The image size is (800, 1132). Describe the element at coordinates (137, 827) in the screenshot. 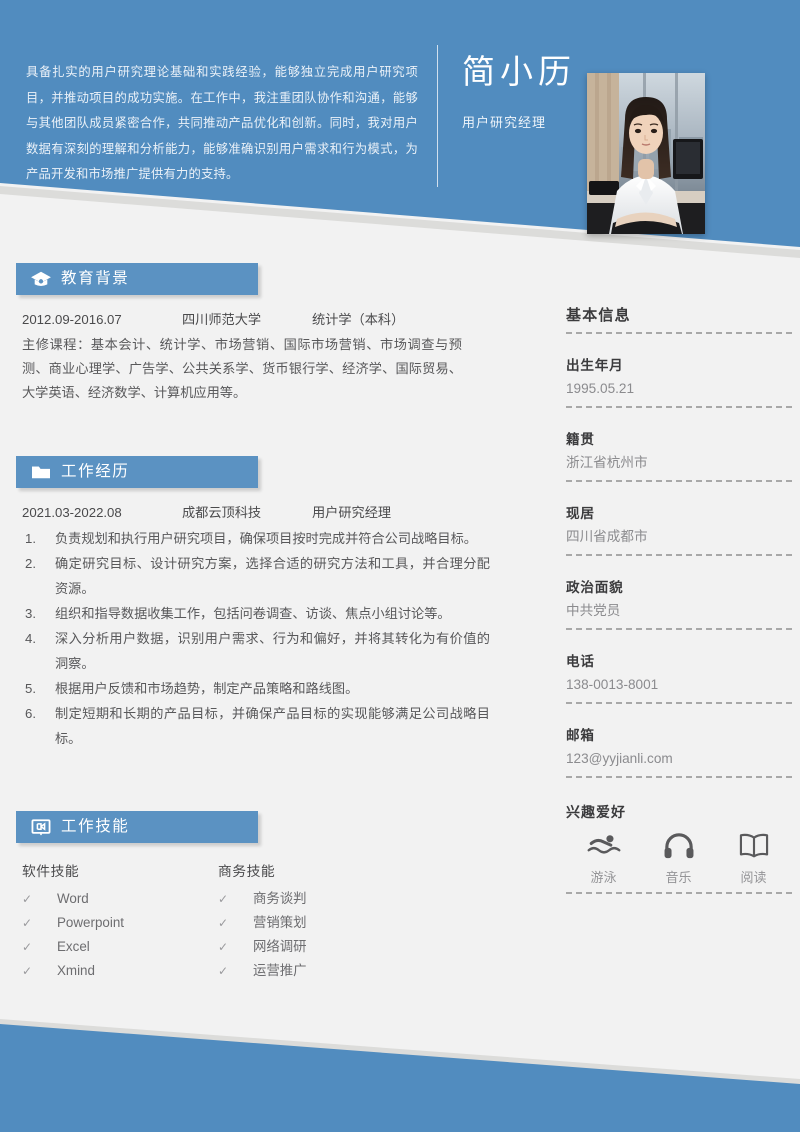

I see `section-header-skills: 工作技能` at that location.